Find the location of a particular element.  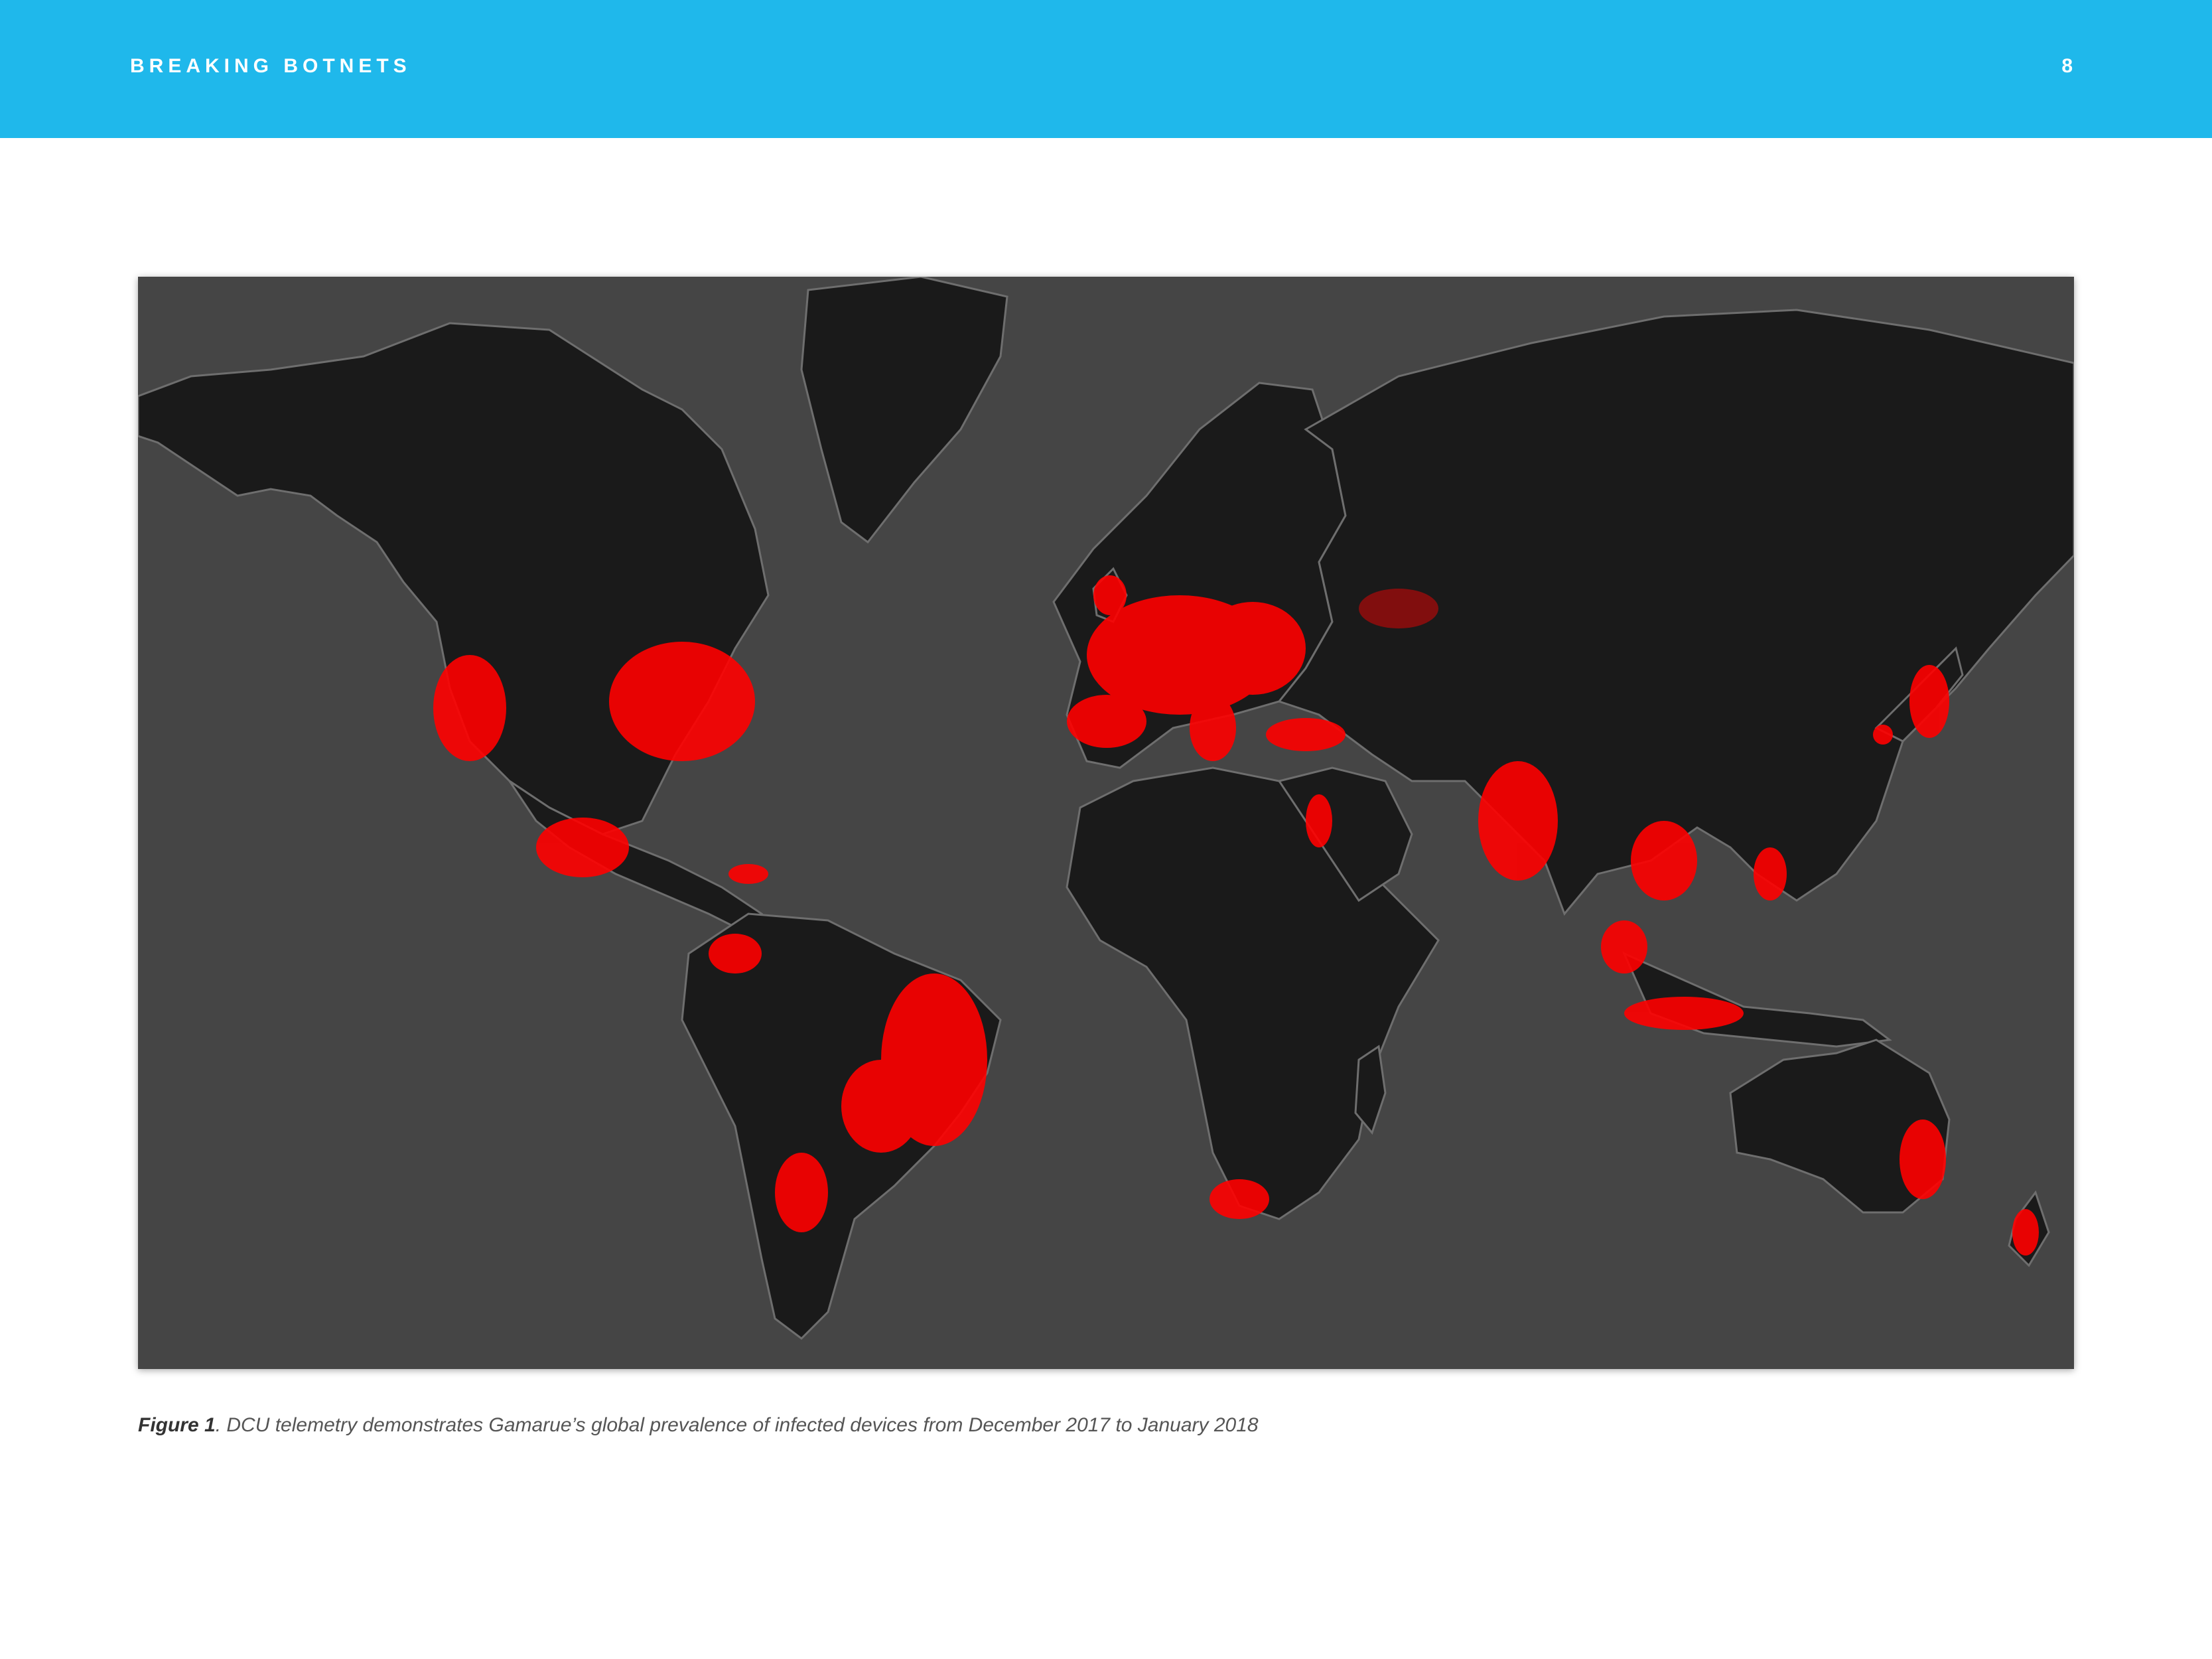

cluster-japan is located at coordinates (1929, 701).